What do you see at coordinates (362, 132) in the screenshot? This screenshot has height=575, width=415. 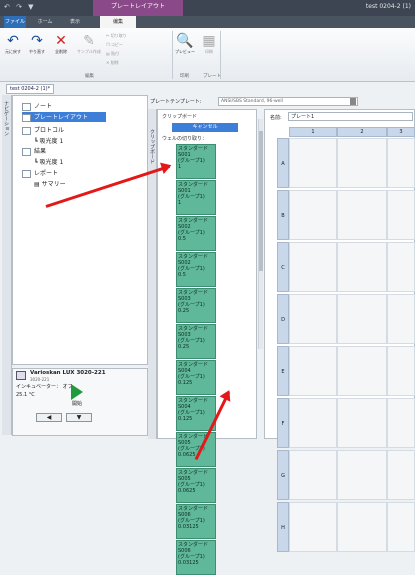 I see `plate-col-header: 2` at bounding box center [362, 132].